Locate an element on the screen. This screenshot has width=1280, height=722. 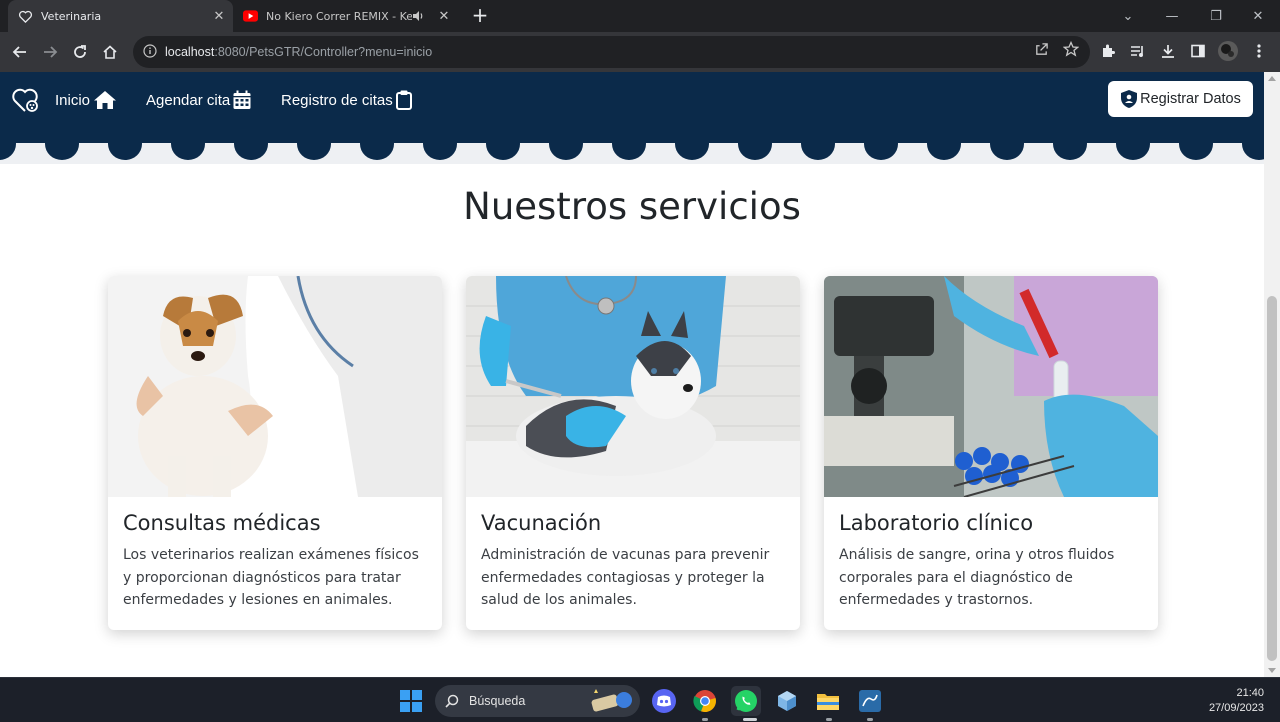
clock-date: 27/09/2023 is located at coordinates (1236, 708).